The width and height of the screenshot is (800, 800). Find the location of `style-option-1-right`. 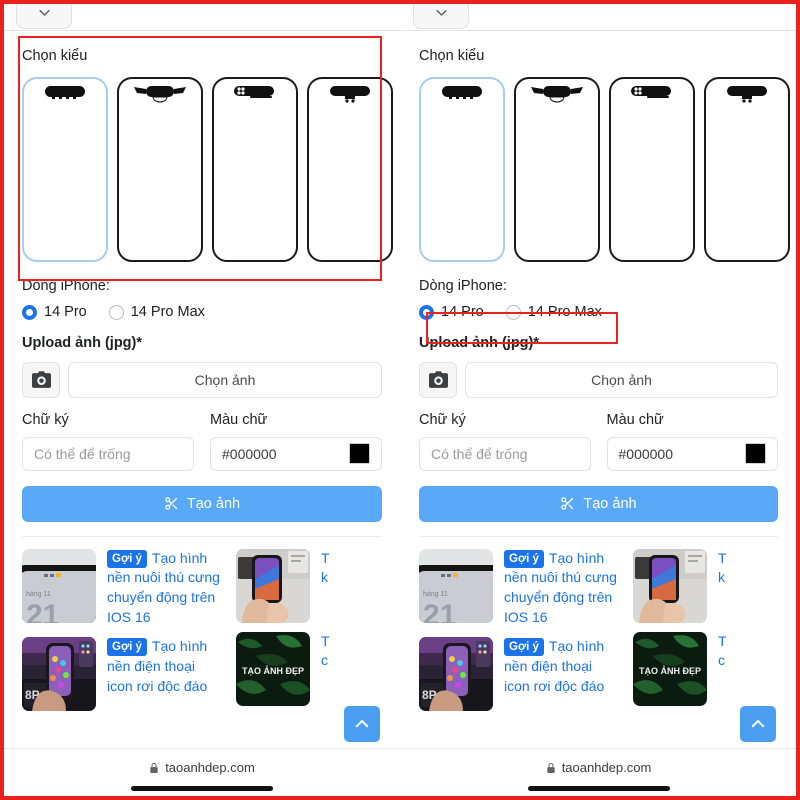

style-option-1-right is located at coordinates (557, 169).